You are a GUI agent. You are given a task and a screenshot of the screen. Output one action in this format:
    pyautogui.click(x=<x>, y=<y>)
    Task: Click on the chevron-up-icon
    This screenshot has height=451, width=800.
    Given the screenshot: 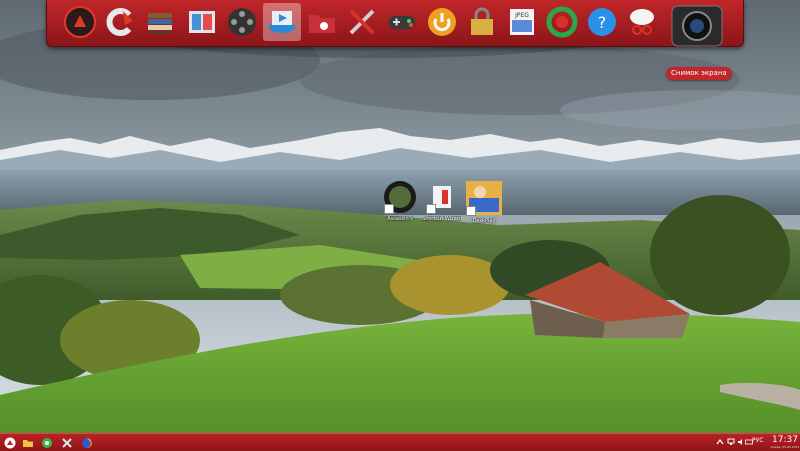 What is the action you would take?
    pyautogui.click(x=720, y=442)
    